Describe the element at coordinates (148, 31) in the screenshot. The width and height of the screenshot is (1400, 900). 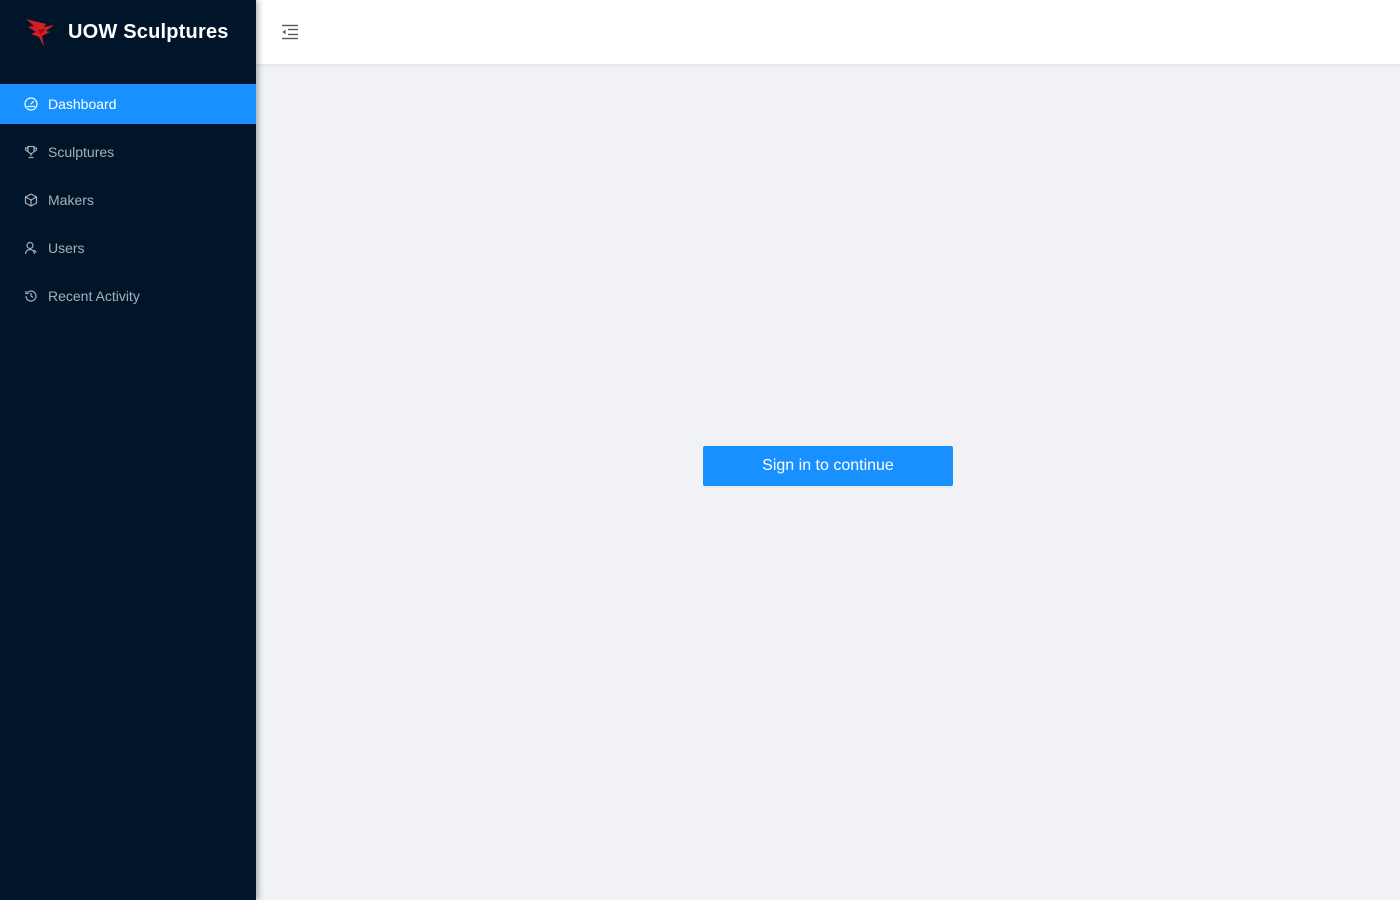
I see `app-title: UOW Sculptures` at that location.